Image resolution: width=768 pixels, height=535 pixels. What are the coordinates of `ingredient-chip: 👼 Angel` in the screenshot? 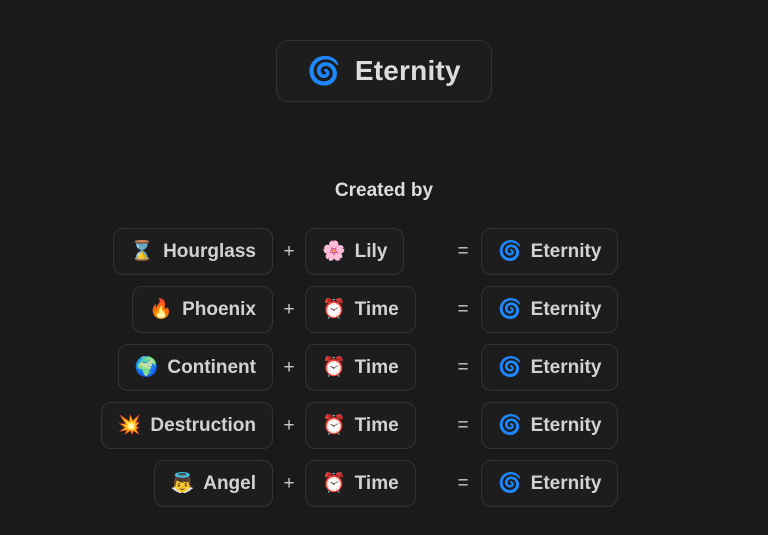 It's located at (213, 483).